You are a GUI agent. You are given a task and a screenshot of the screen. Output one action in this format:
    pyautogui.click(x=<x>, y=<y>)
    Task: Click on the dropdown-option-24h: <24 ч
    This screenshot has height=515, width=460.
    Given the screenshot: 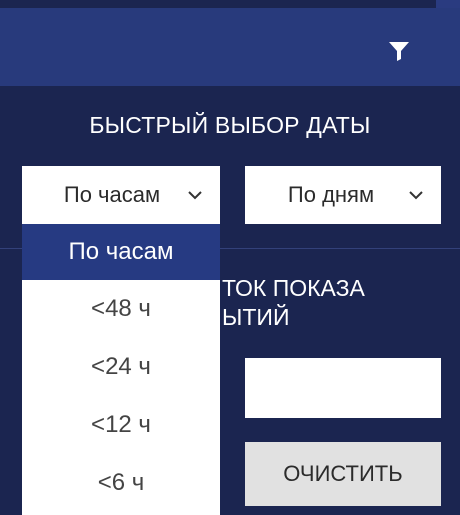 What is the action you would take?
    pyautogui.click(x=121, y=367)
    